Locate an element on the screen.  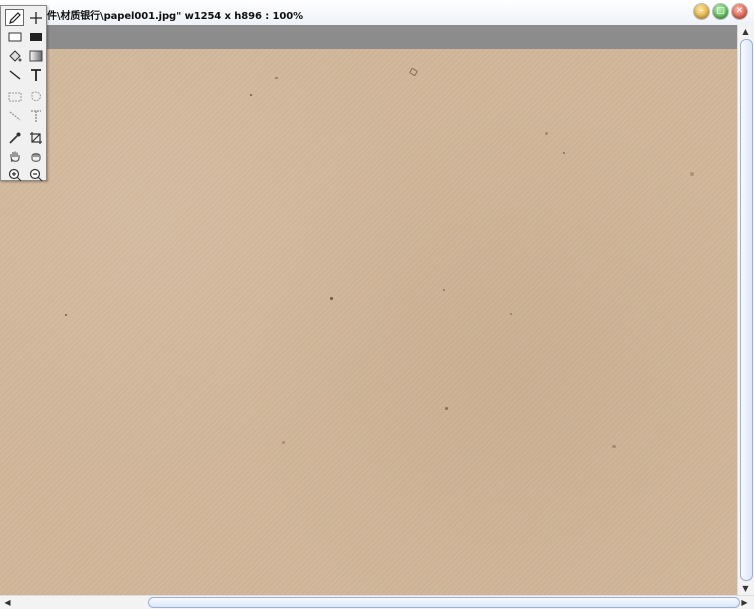
line-select-tool is located at coordinates (14, 115).